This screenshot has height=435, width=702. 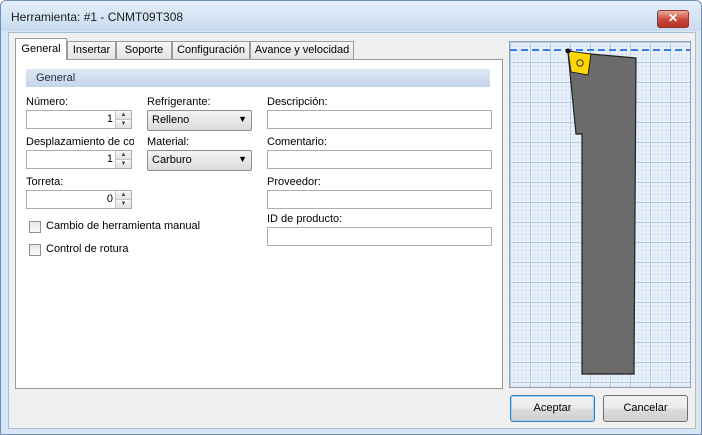 I want to click on torreta-spin-buttons: ▲ ▼, so click(x=123, y=199).